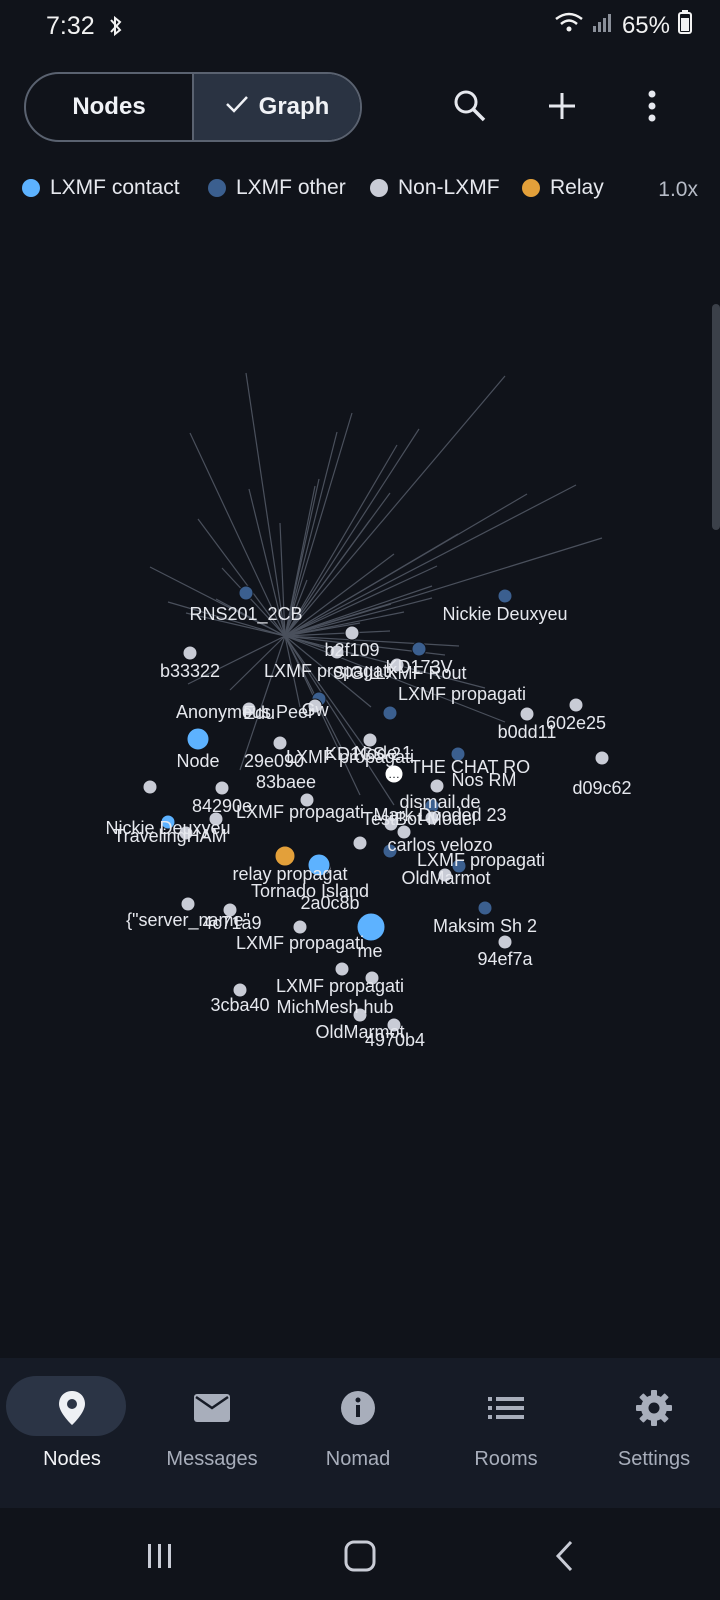 The height and width of the screenshot is (1600, 720). Describe the element at coordinates (645, 25) in the screenshot. I see `battery-percent: 65%` at that location.